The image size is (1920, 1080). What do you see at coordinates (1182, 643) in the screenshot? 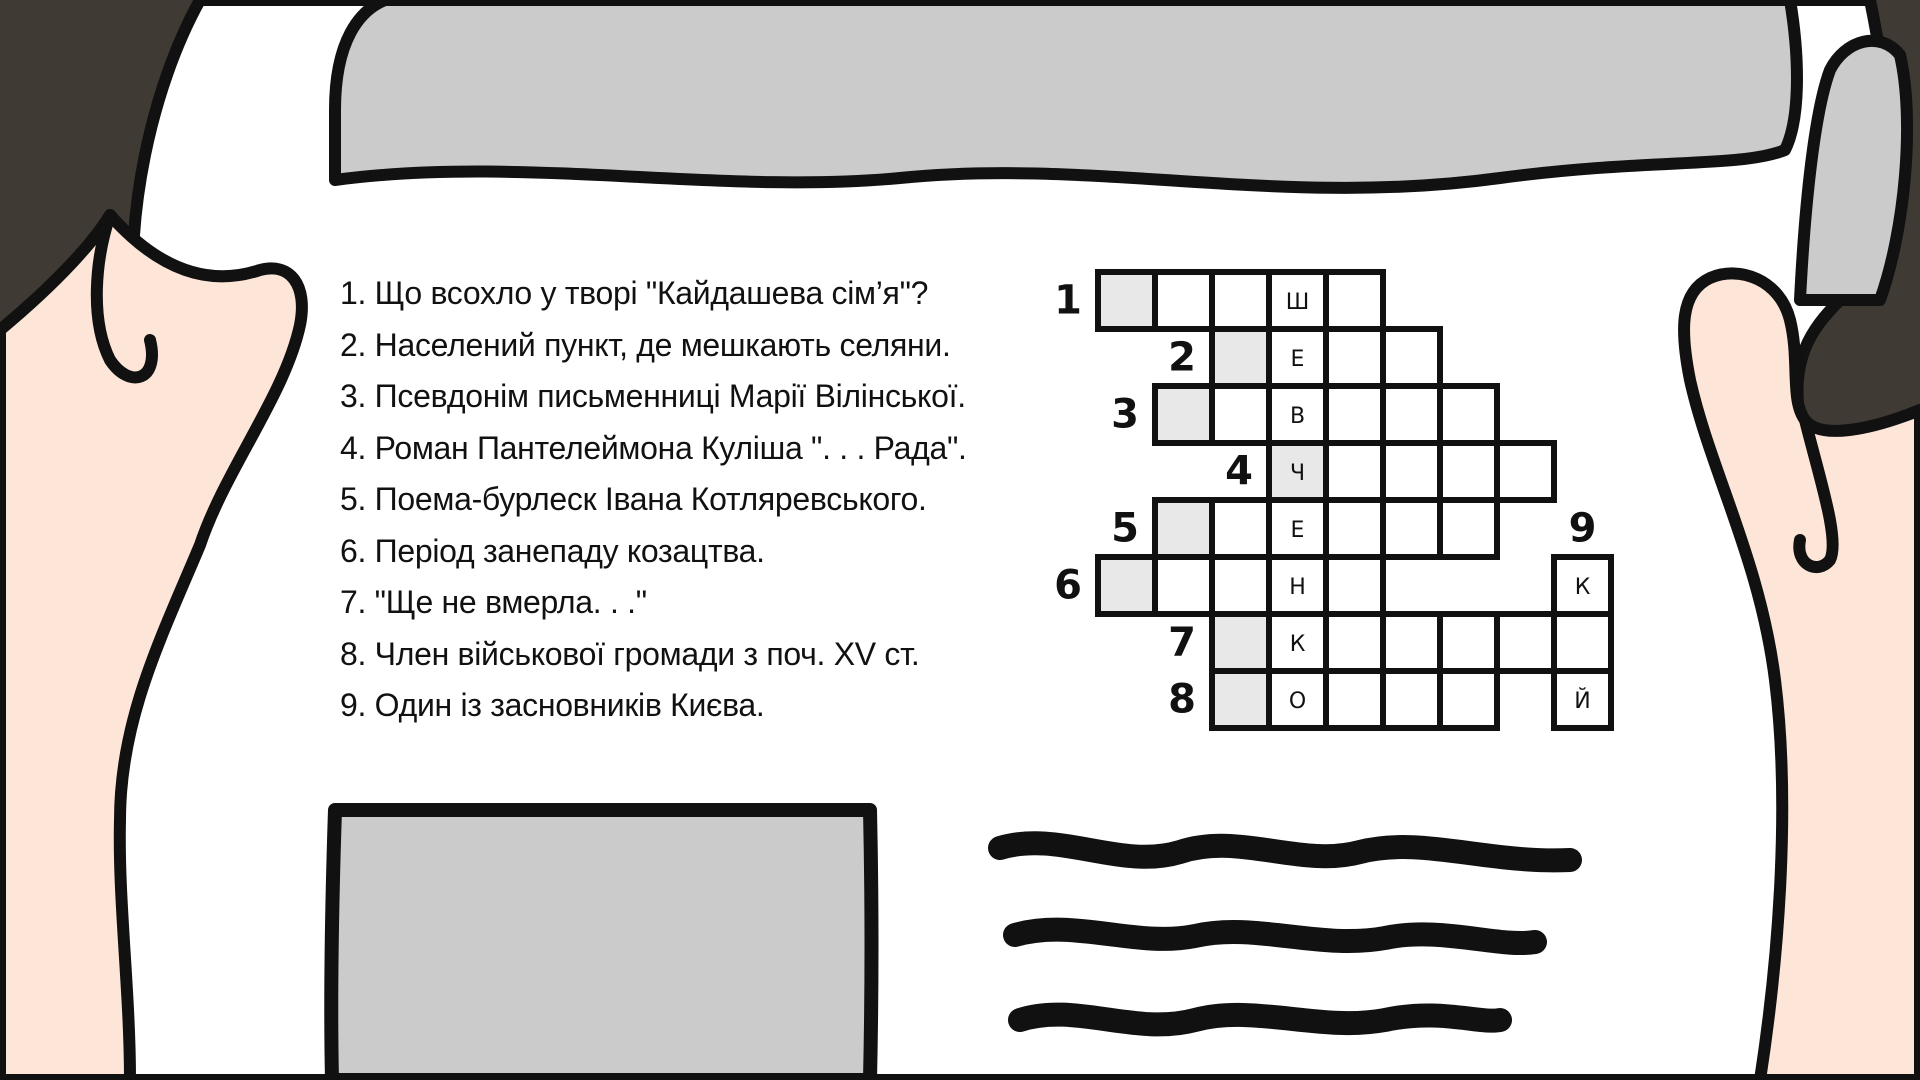
I see `crossword-row-number: 7` at bounding box center [1182, 643].